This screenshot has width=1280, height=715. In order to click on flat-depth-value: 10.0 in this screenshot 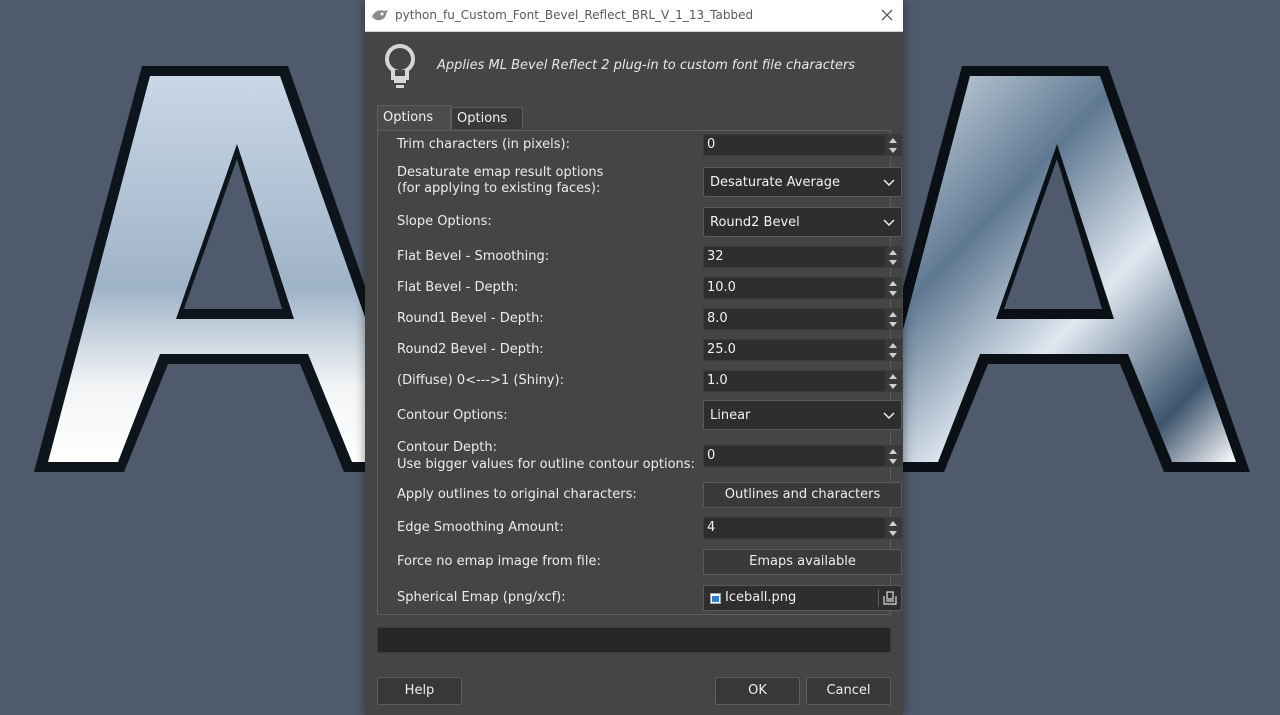, I will do `click(721, 287)`.